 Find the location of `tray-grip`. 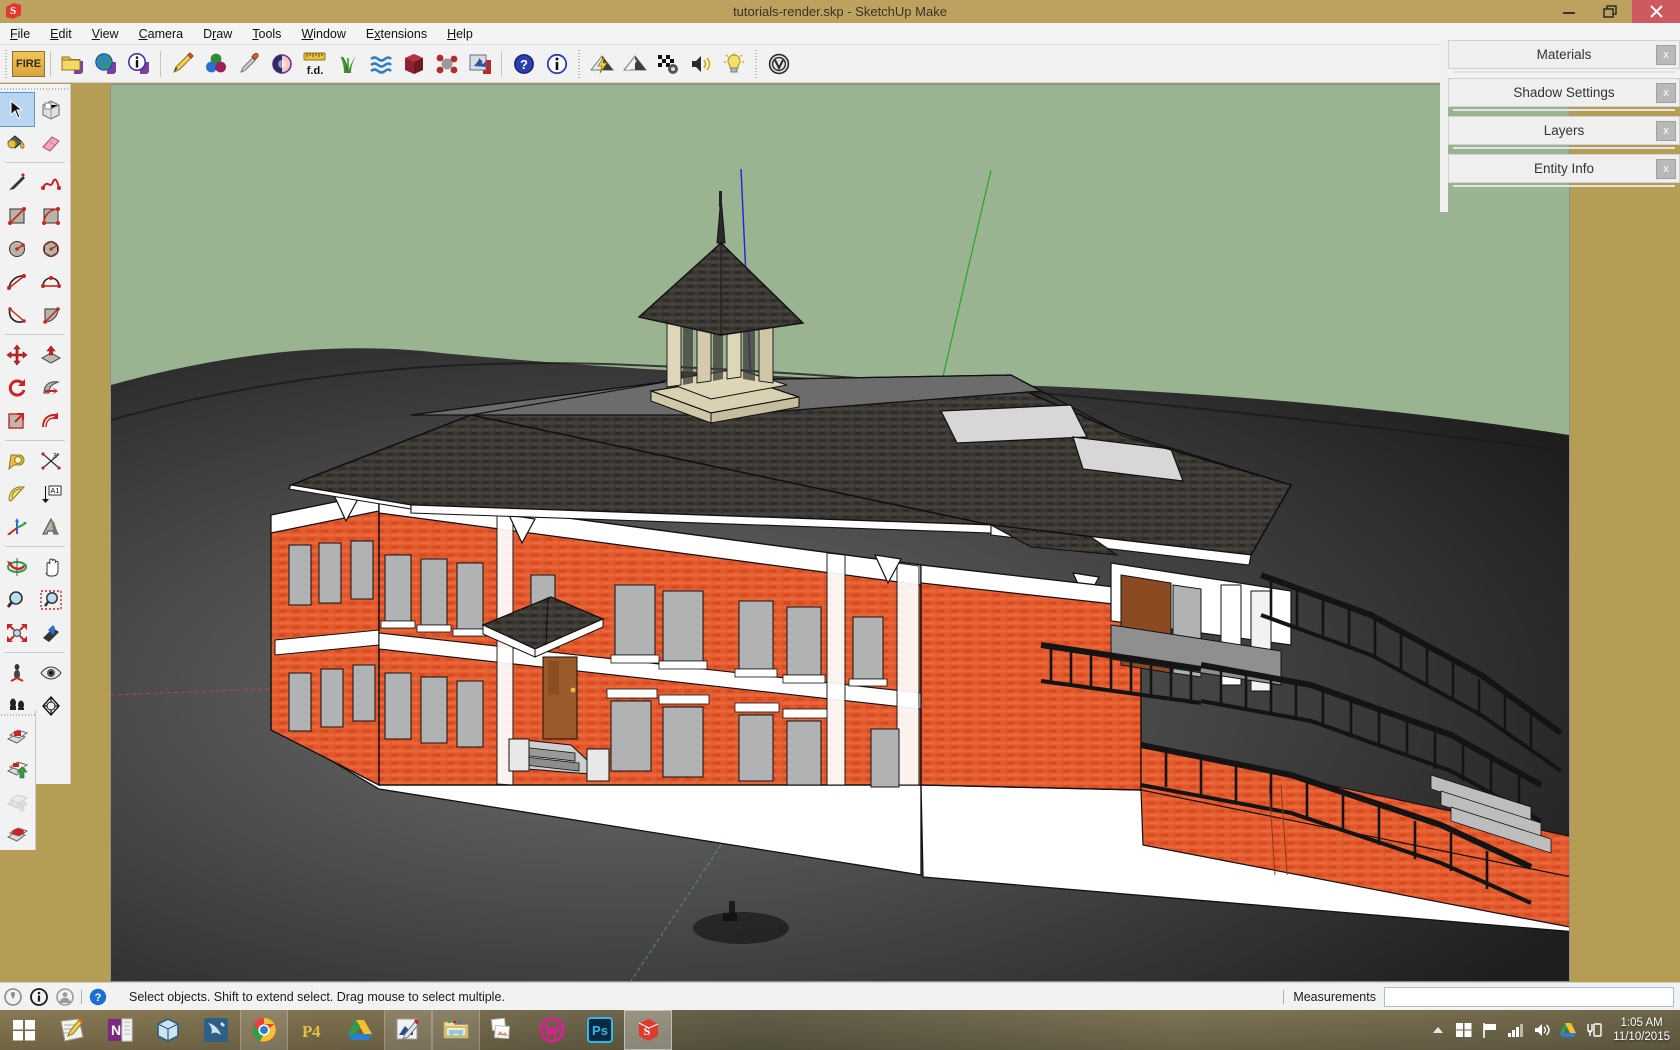

tray-grip is located at coordinates (1444, 126).